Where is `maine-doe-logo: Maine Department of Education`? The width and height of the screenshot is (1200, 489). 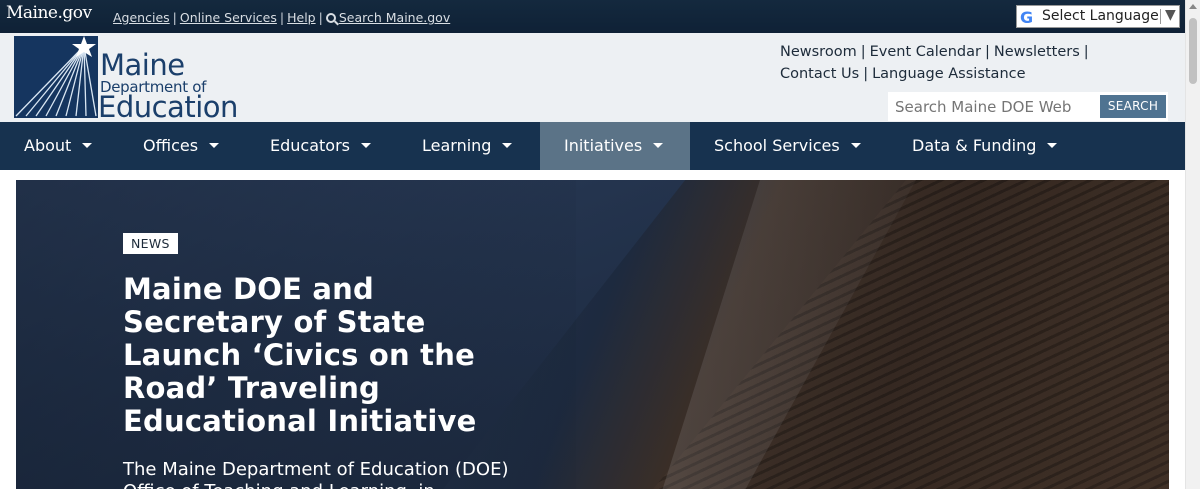 maine-doe-logo: Maine Department of Education is located at coordinates (134, 80).